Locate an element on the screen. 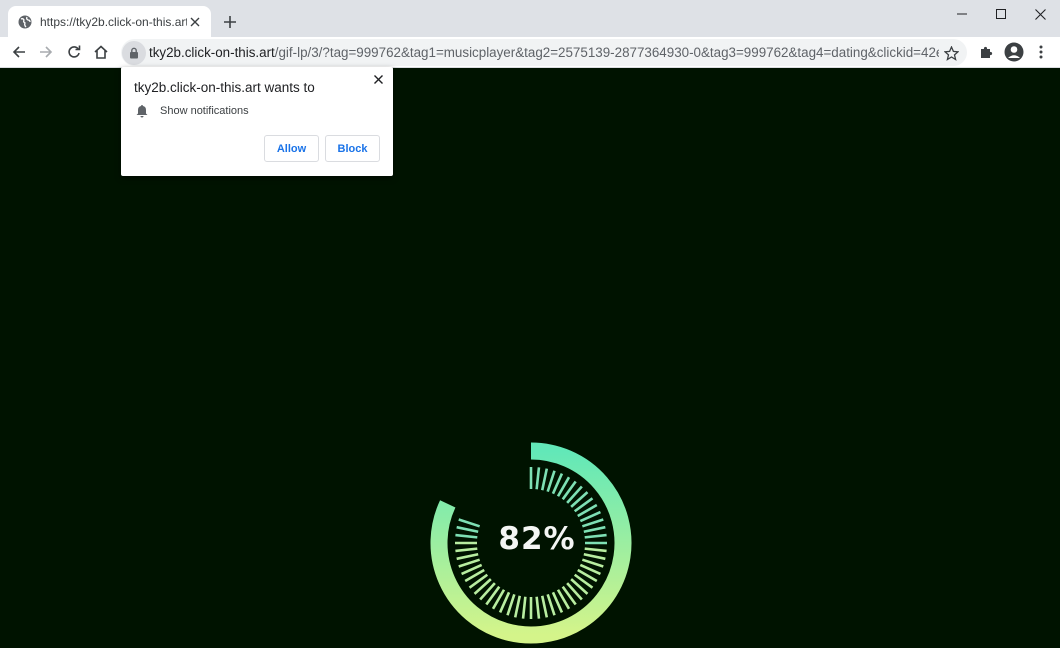 The width and height of the screenshot is (1060, 648). forward-arrow-icon is located at coordinates (46, 52).